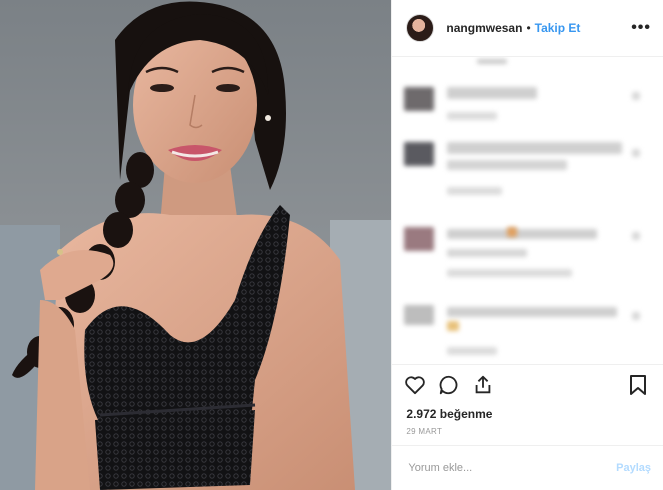 The height and width of the screenshot is (490, 663). What do you see at coordinates (420, 28) in the screenshot?
I see `avatar` at bounding box center [420, 28].